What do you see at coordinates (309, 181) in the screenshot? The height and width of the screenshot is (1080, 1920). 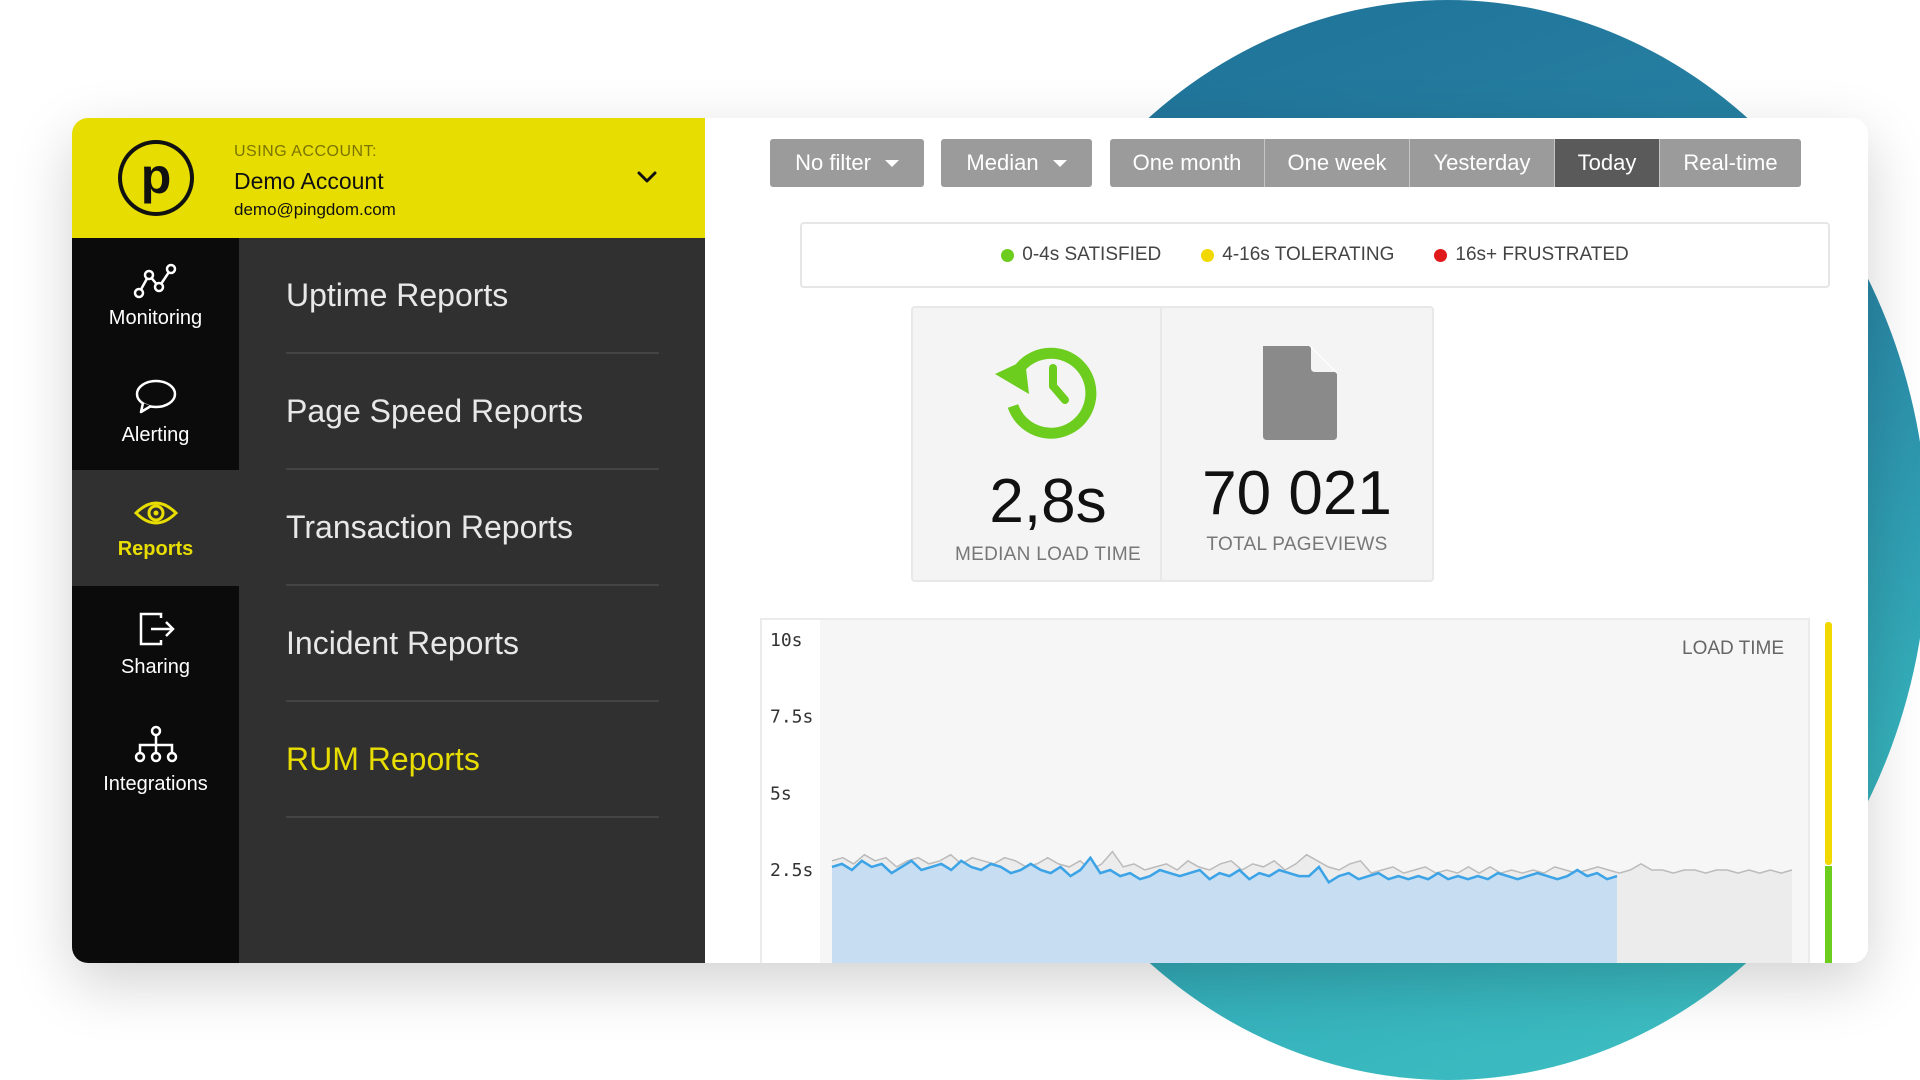 I see `account-name: Demo Account` at bounding box center [309, 181].